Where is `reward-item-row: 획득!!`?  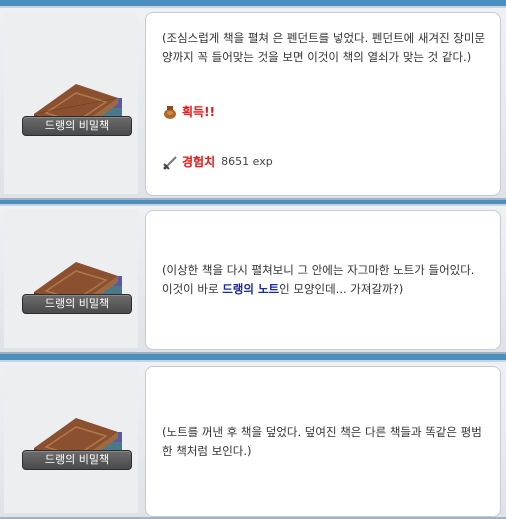 reward-item-row: 획득!! is located at coordinates (188, 111).